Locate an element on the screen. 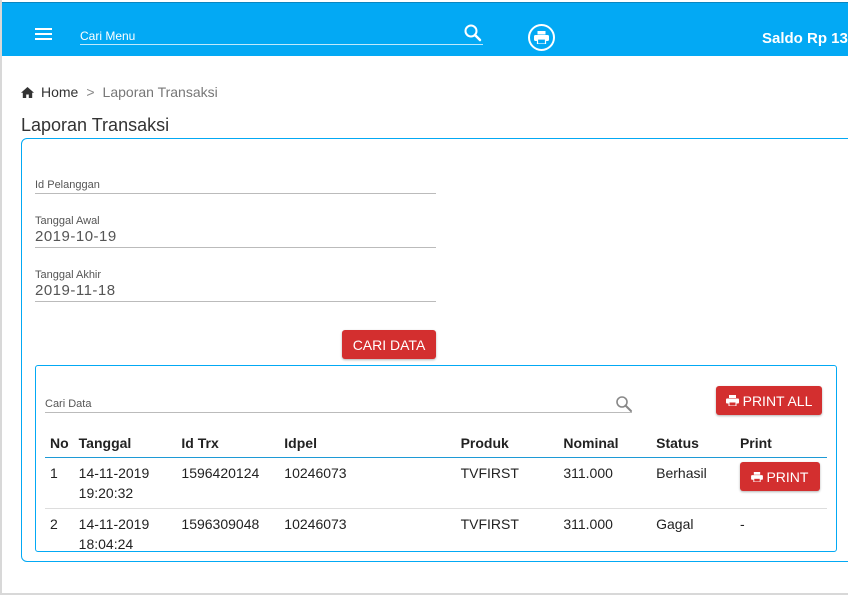 The height and width of the screenshot is (595, 848). column-header: Tanggal is located at coordinates (125, 443).